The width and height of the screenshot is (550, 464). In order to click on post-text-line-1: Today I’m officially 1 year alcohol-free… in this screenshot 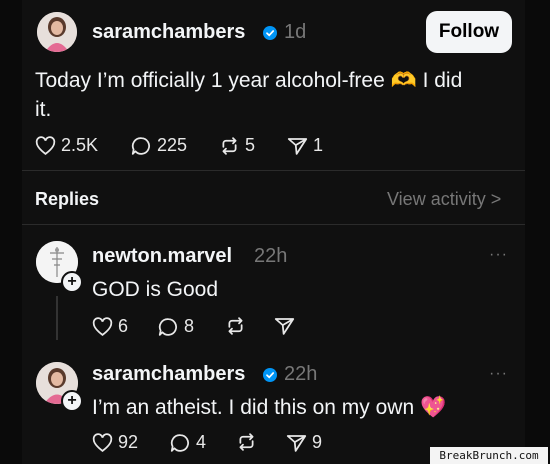, I will do `click(249, 80)`.